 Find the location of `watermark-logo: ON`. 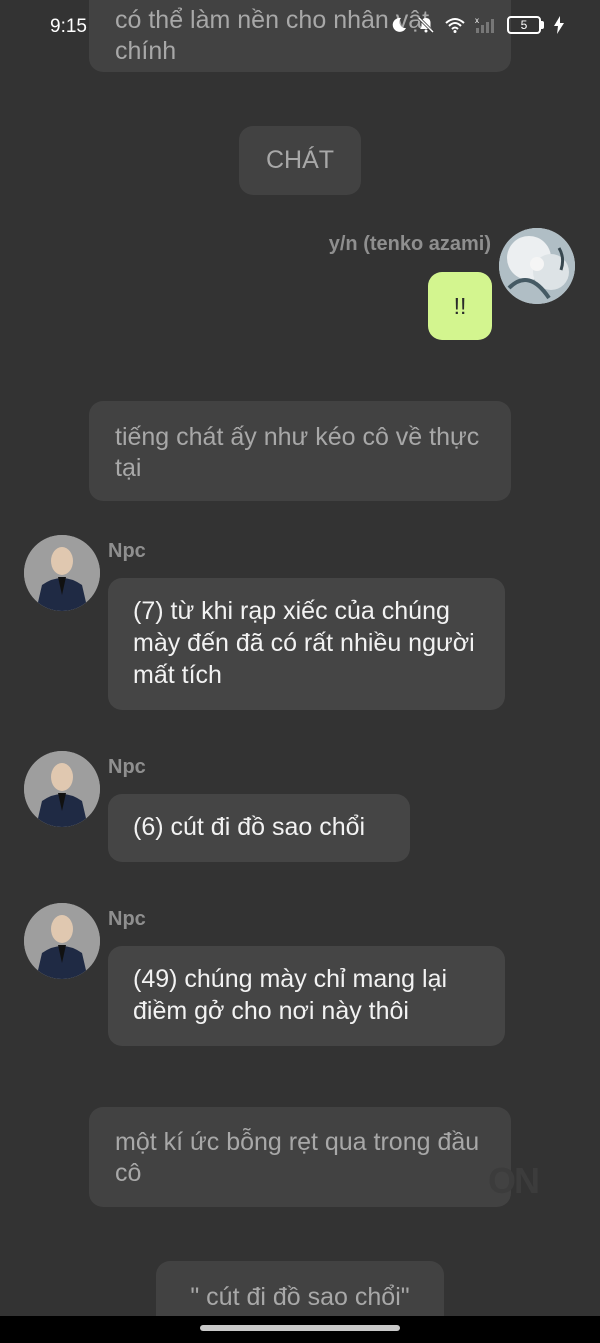

watermark-logo: ON is located at coordinates (514, 1180).